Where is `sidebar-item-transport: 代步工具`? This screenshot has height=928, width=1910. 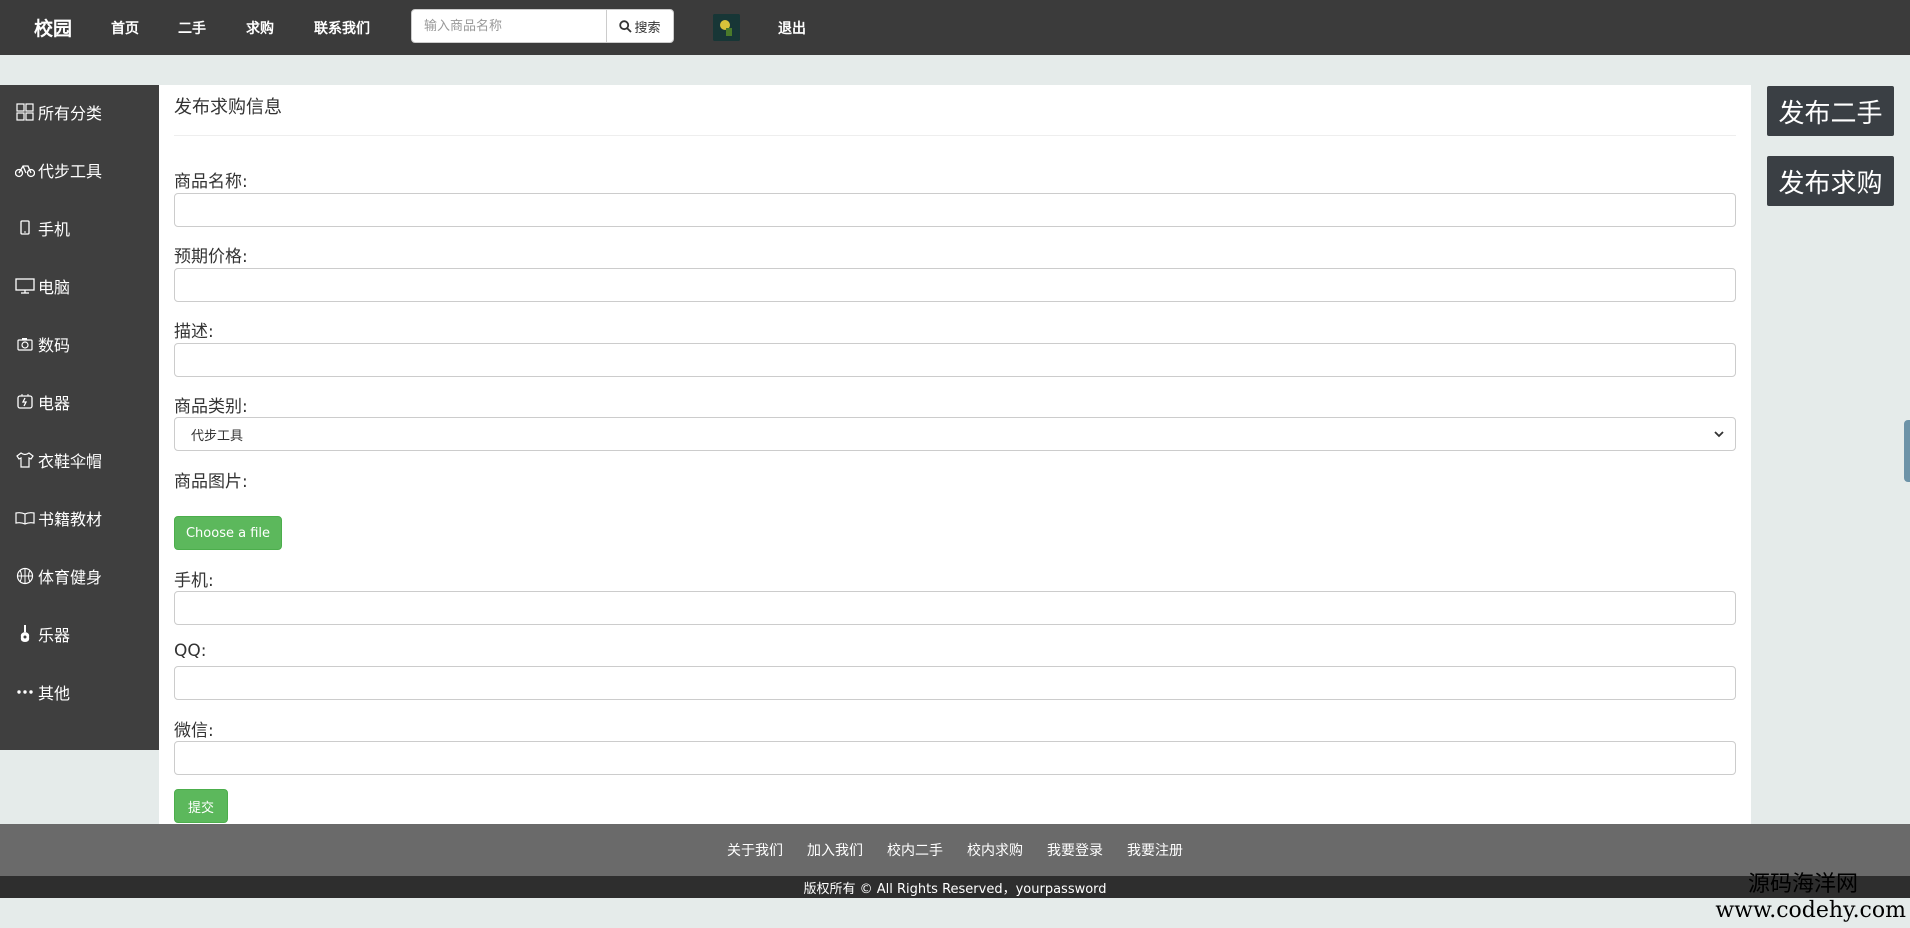 sidebar-item-transport: 代步工具 is located at coordinates (58, 170).